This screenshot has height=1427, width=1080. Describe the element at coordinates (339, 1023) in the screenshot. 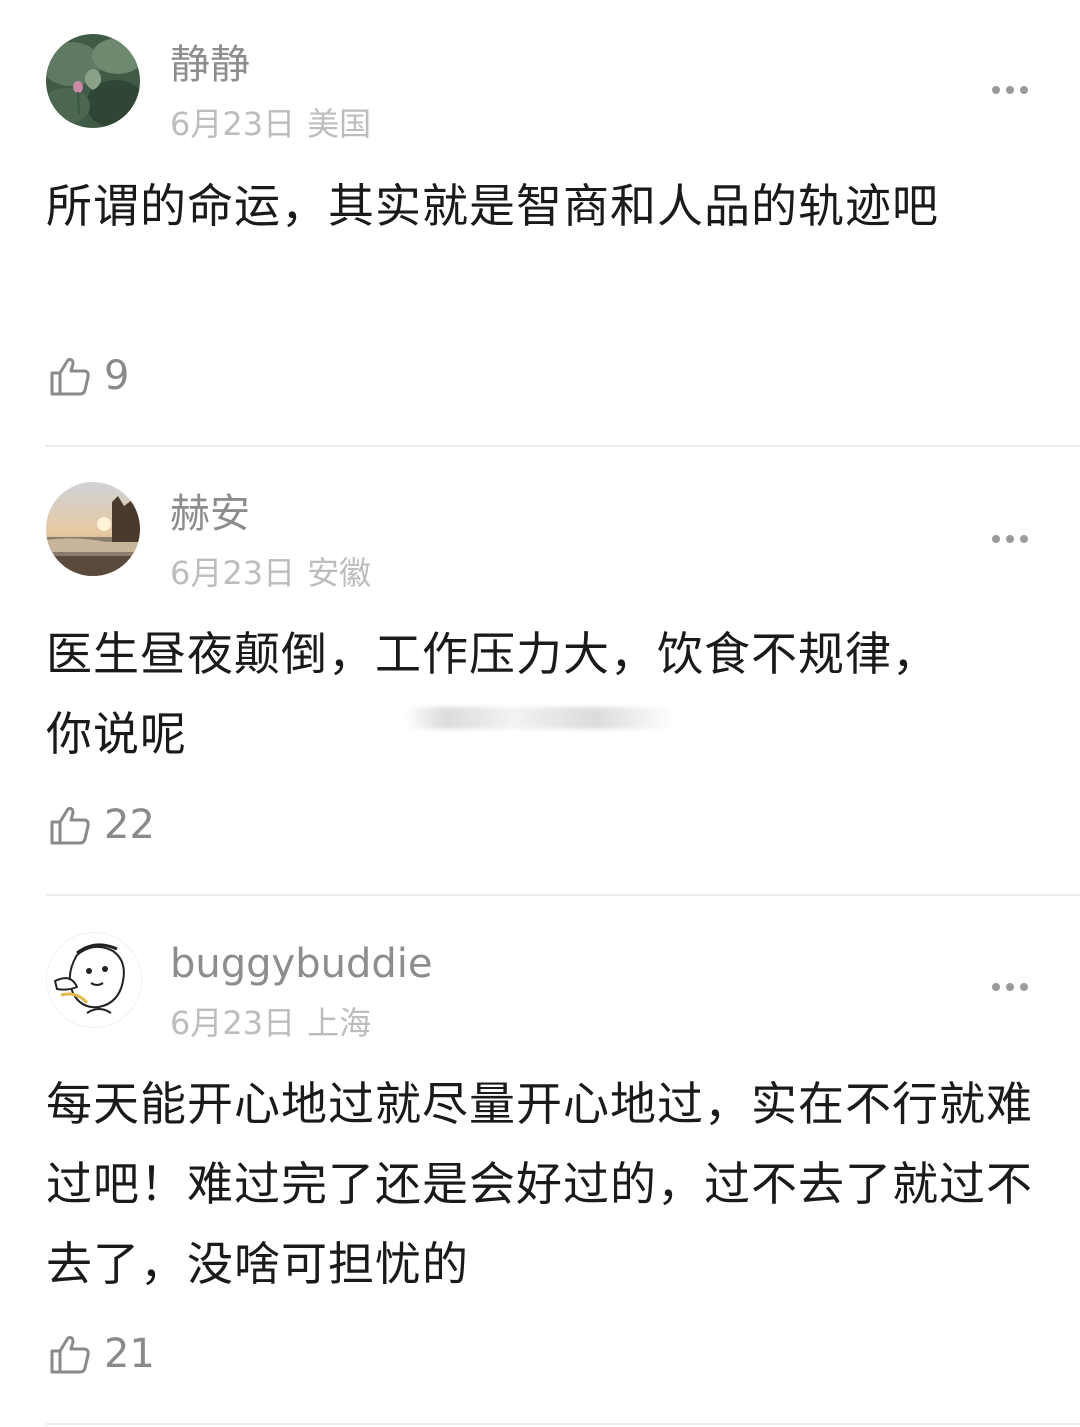

I see `comment-location: 上海` at that location.